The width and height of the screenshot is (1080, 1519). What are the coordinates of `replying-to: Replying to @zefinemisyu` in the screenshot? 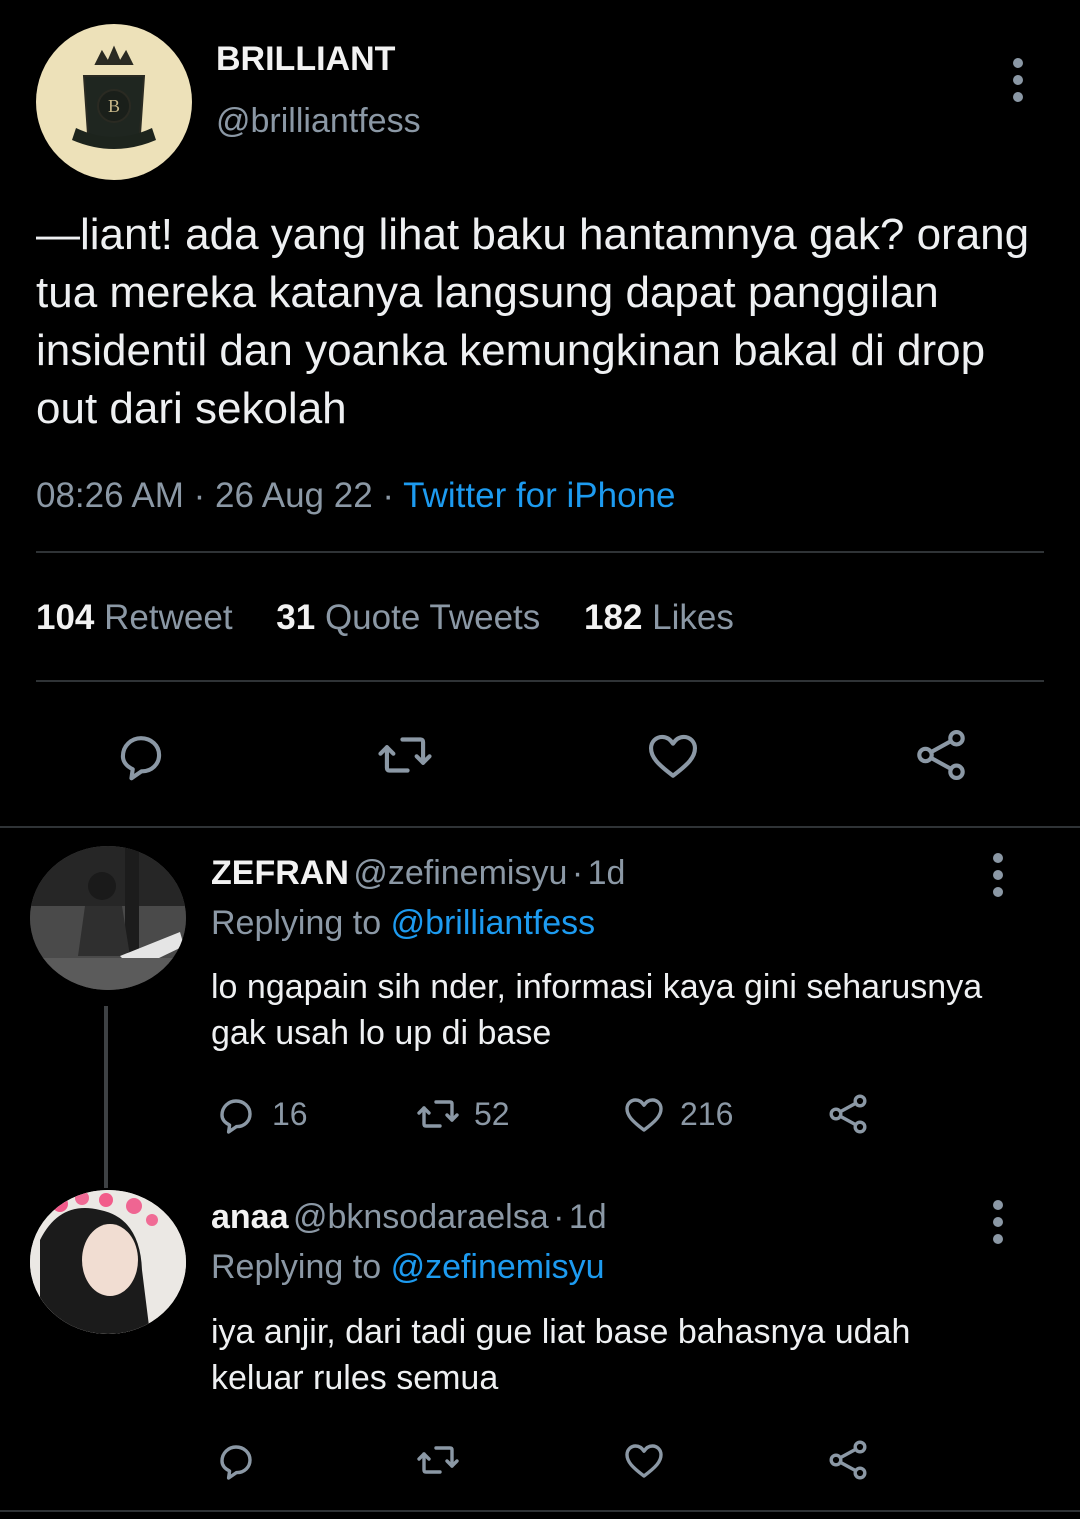 It's located at (408, 1267).